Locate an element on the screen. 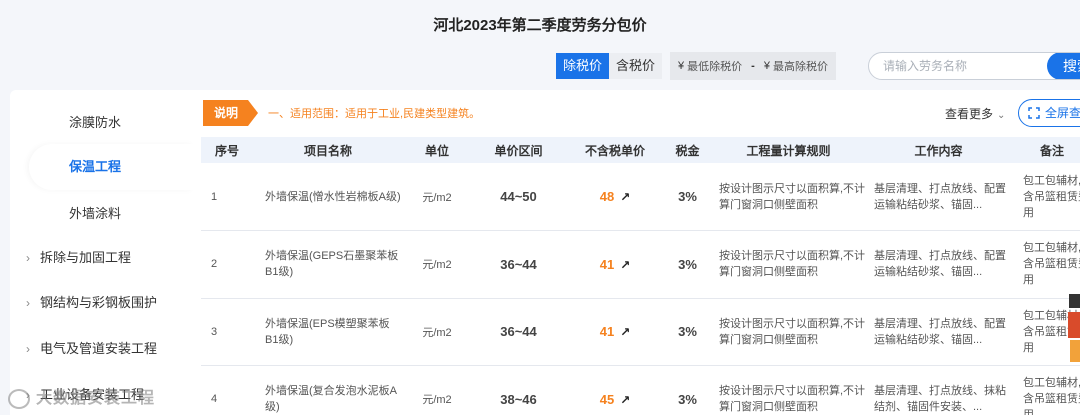 Image resolution: width=1080 pixels, height=415 pixels. fullscreen-button: 全屏查看 is located at coordinates (1049, 113).